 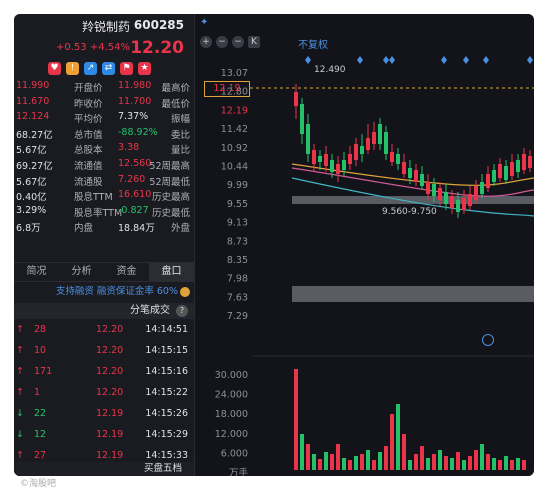 I want to click on stat-value: 5.67亿, so click(x=31, y=151).